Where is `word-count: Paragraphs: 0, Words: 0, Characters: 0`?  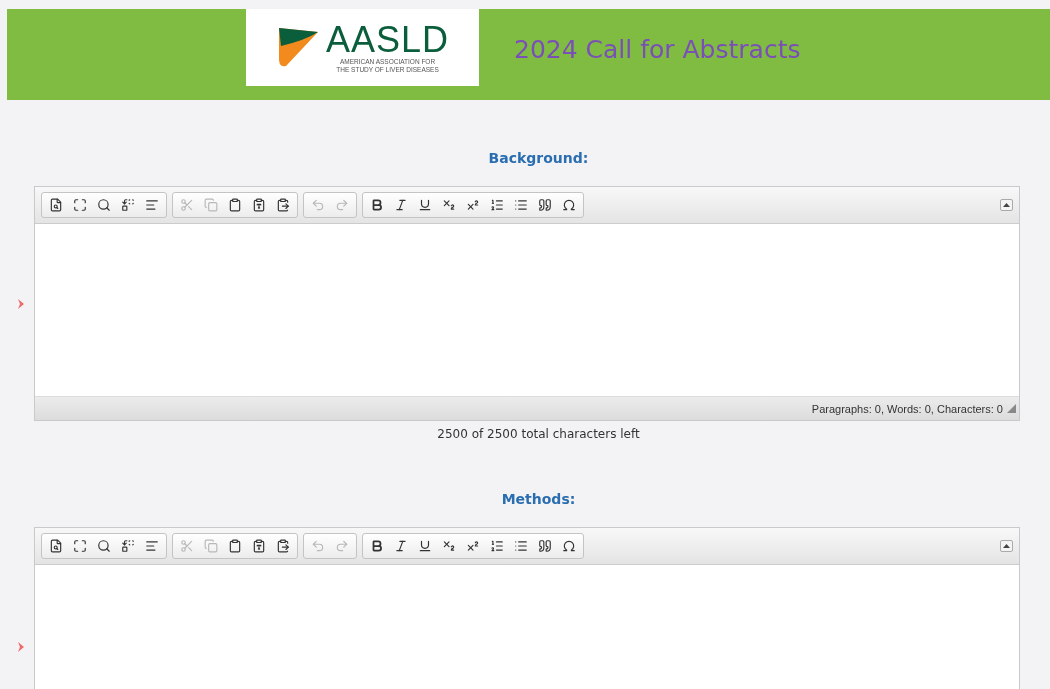
word-count: Paragraphs: 0, Words: 0, Characters: 0 is located at coordinates (907, 408).